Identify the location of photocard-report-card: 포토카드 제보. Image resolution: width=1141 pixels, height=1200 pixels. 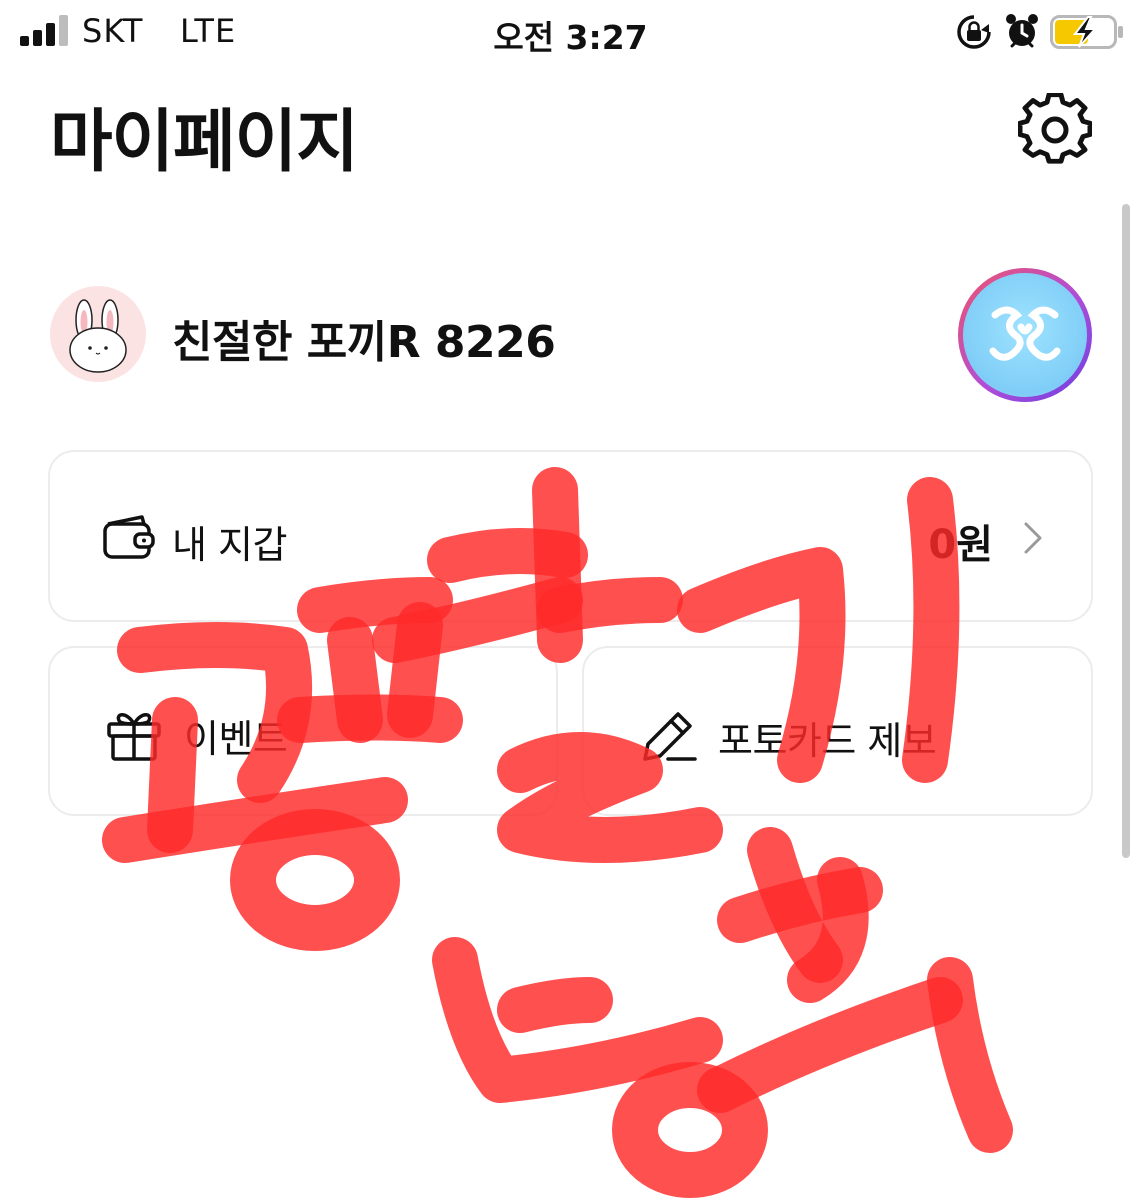
(837, 731).